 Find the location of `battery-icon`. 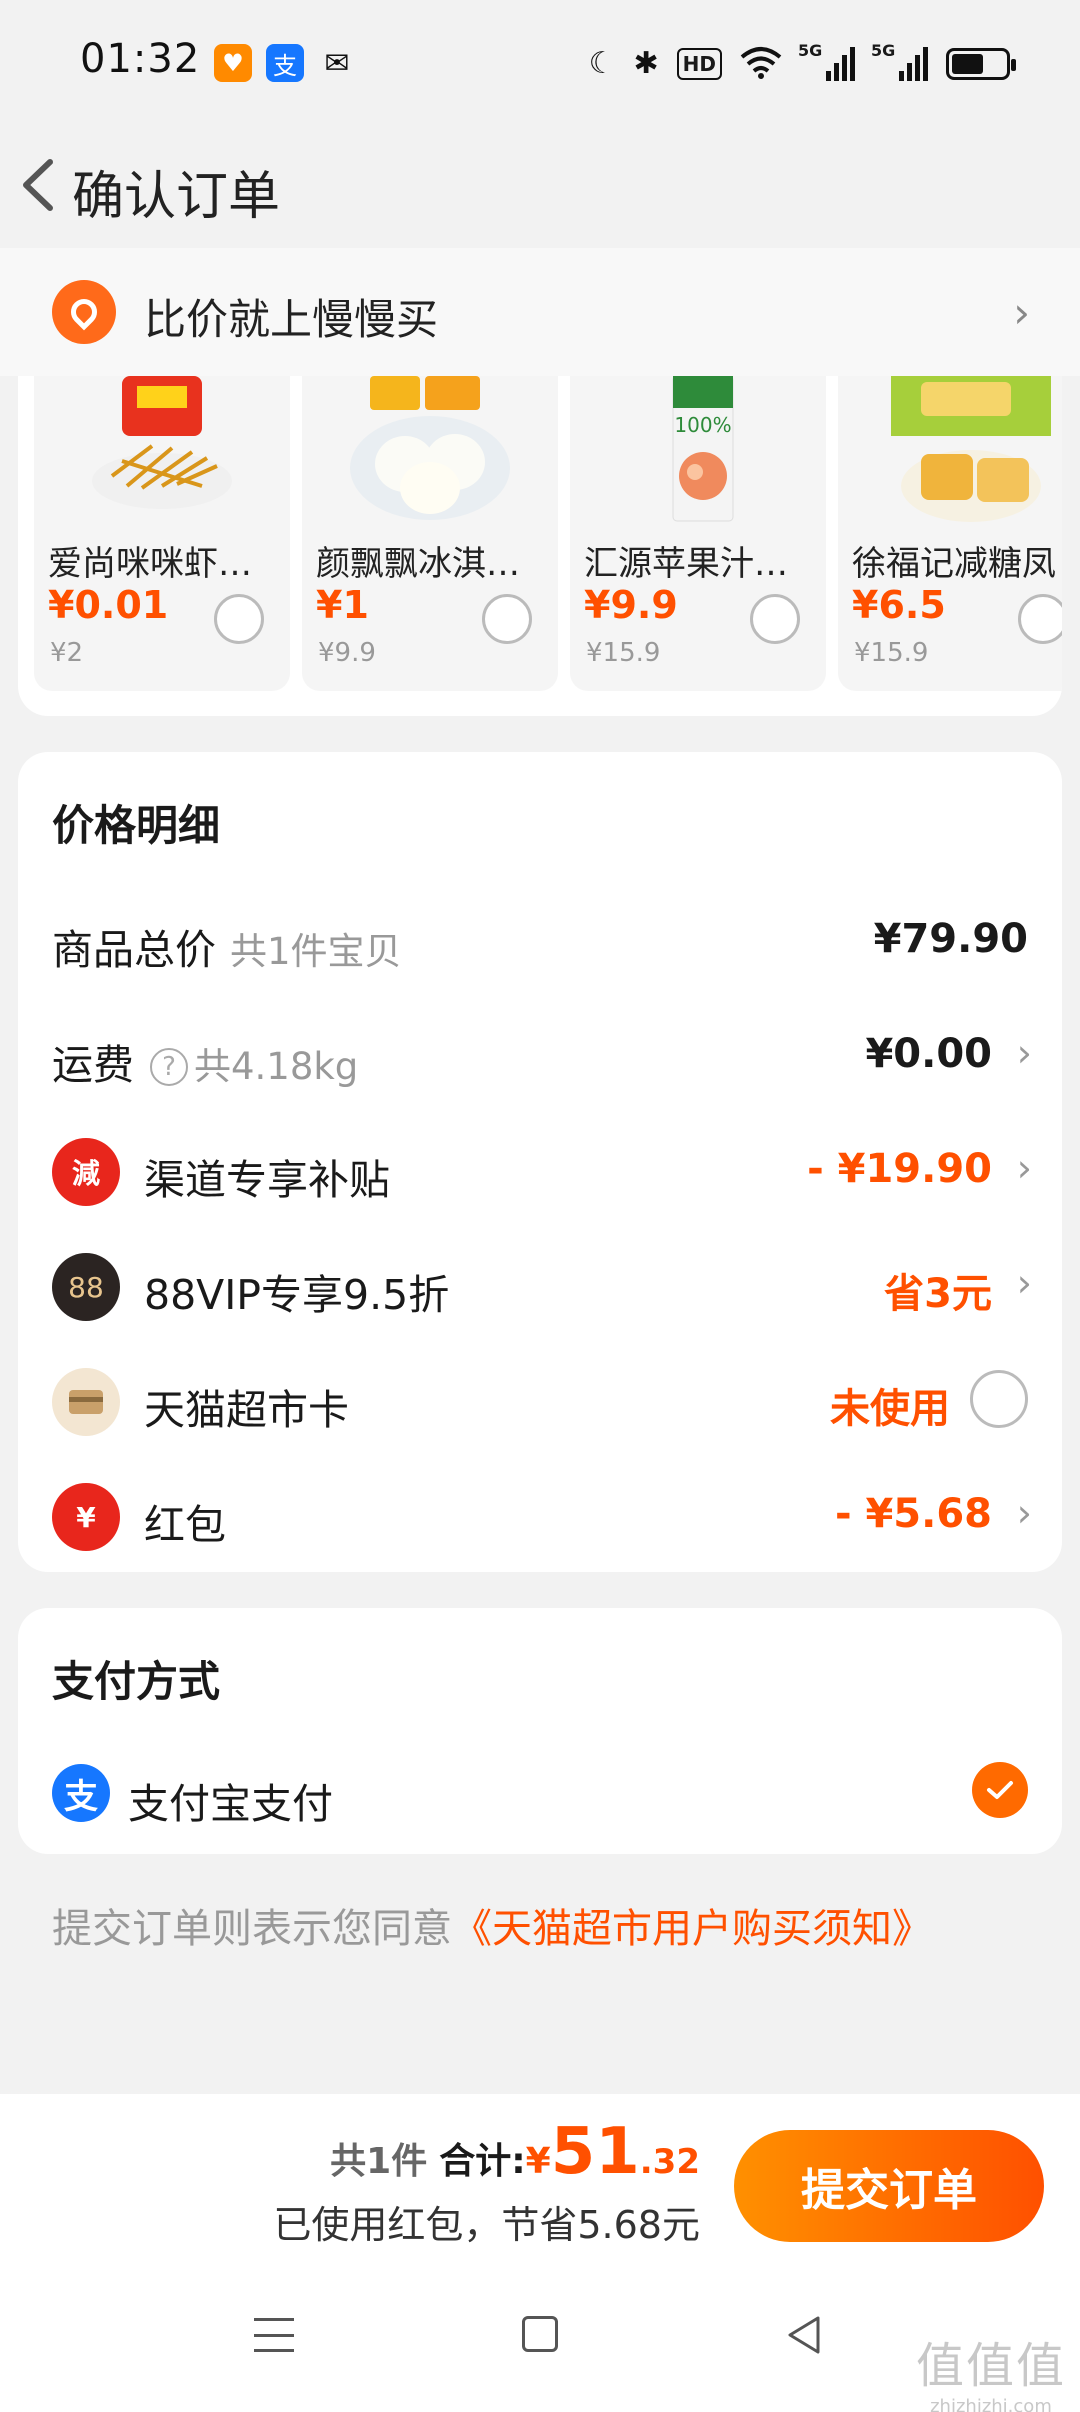

battery-icon is located at coordinates (981, 64).